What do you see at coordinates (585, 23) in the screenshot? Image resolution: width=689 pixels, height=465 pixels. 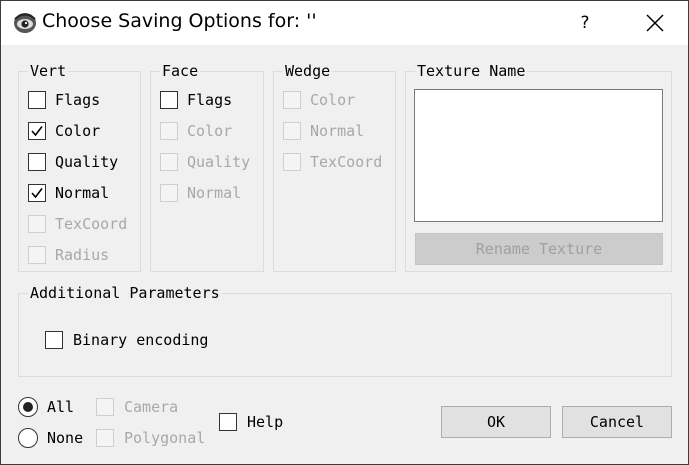 I see `help-question-button: ?` at bounding box center [585, 23].